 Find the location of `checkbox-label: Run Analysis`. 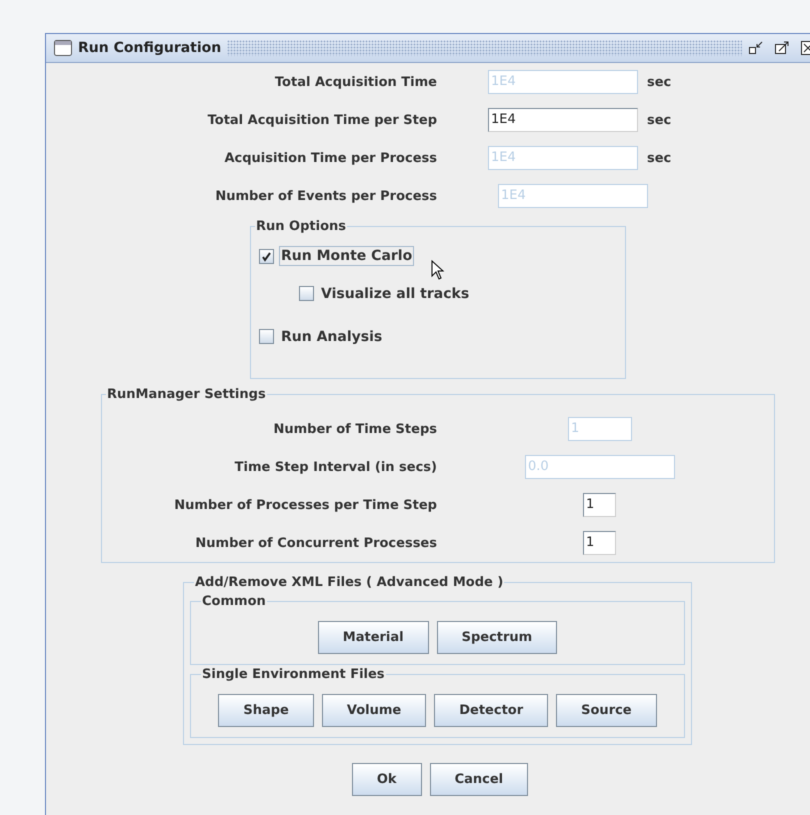

checkbox-label: Run Analysis is located at coordinates (331, 336).